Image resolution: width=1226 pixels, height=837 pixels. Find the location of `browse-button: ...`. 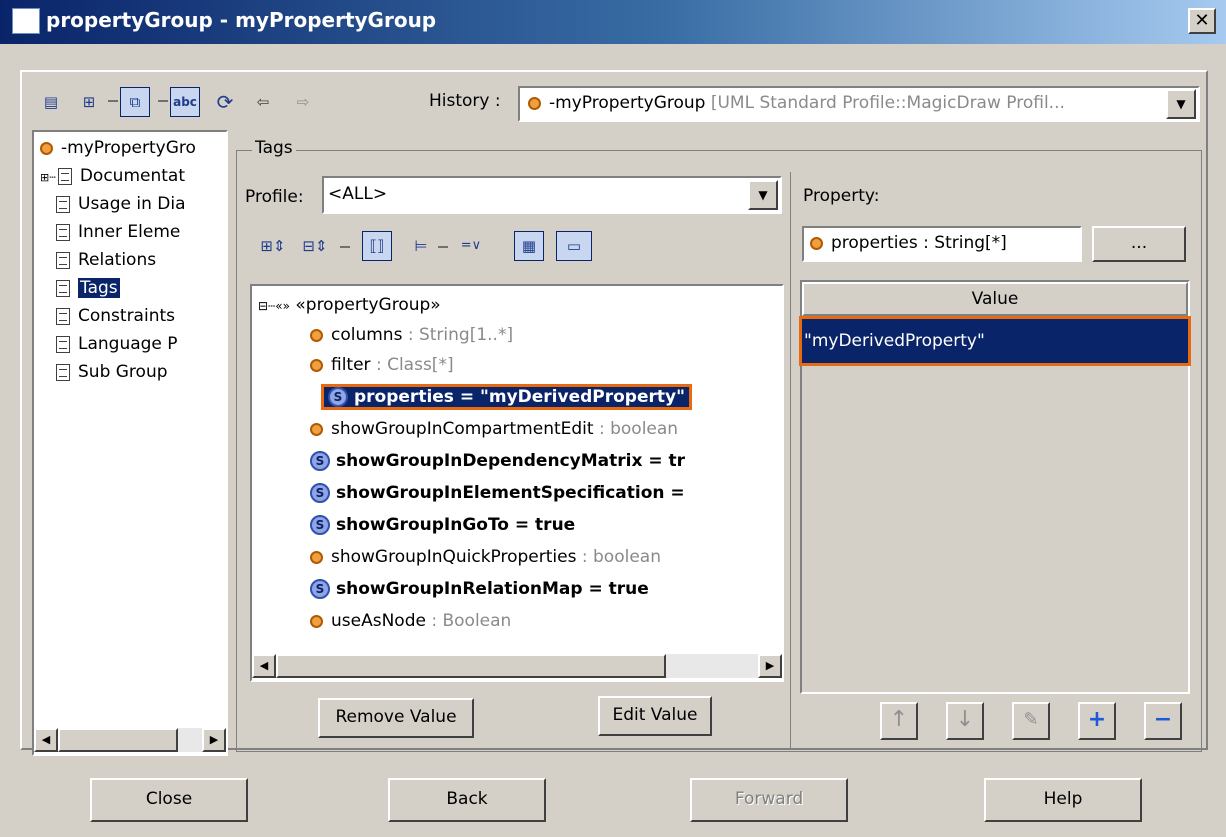

browse-button: ... is located at coordinates (1139, 244).